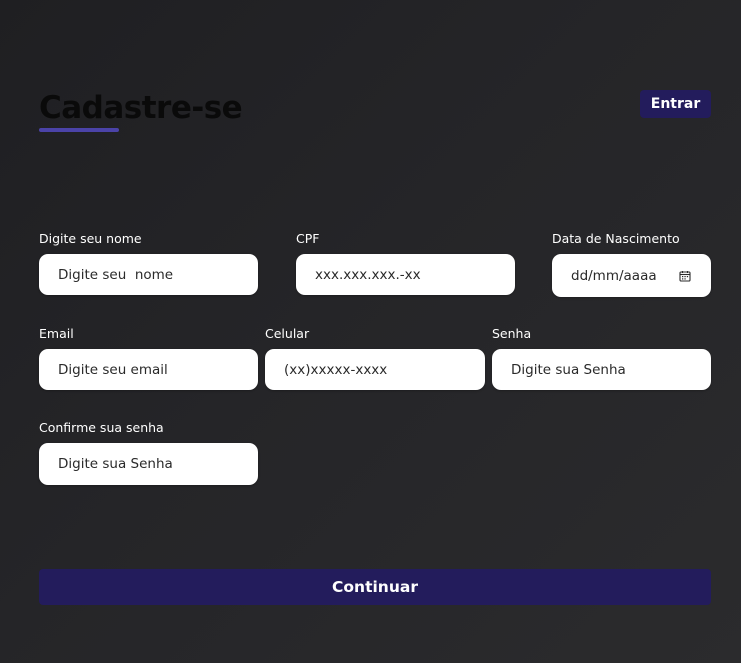 The width and height of the screenshot is (741, 663). I want to click on birthdate-input: dd/mm/aaaa, so click(631, 275).